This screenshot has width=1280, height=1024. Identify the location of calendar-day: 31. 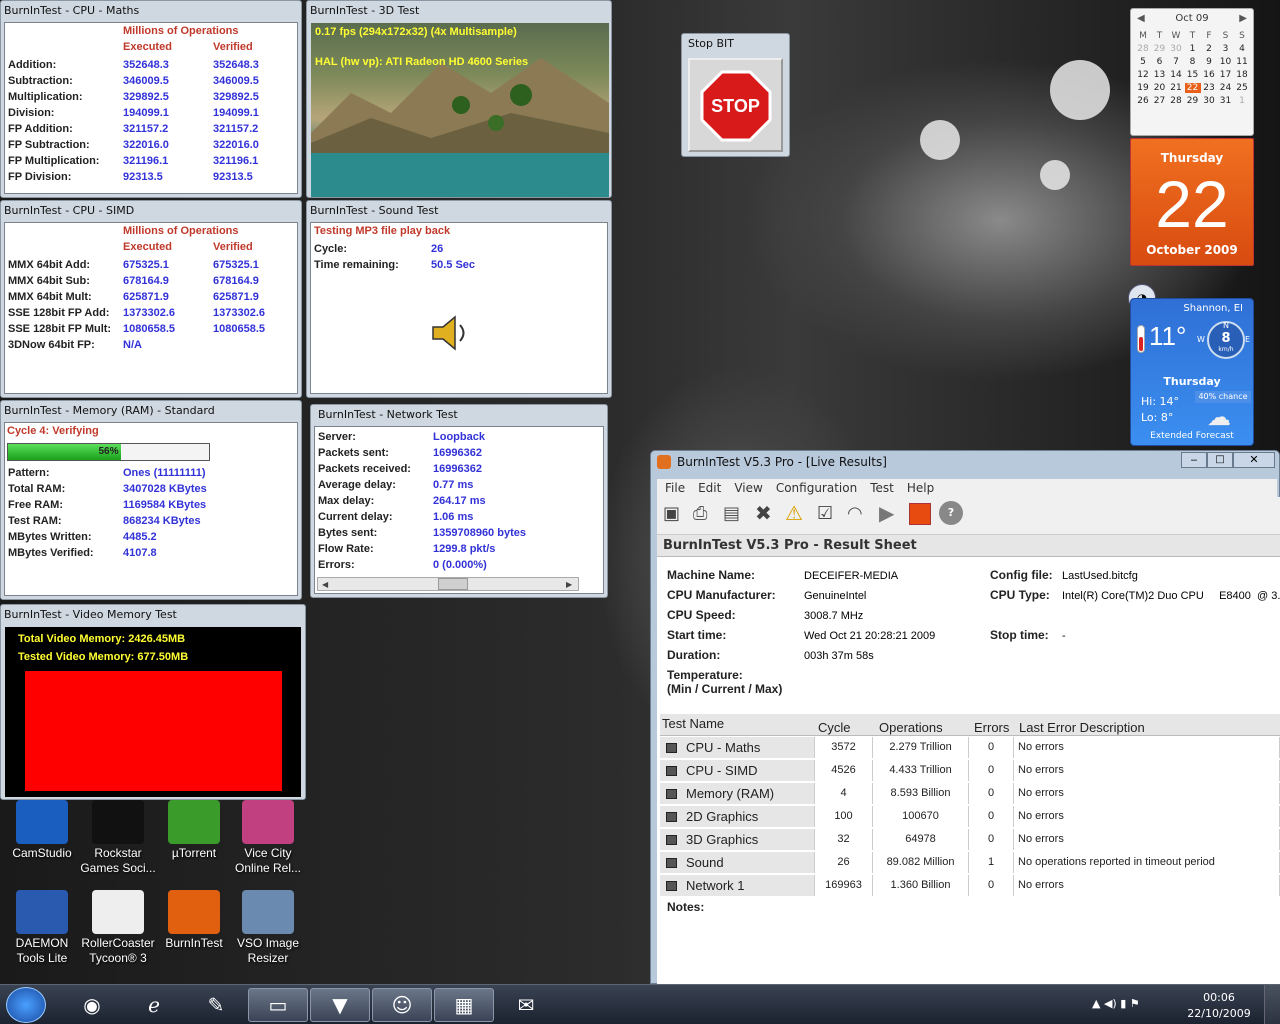
(1226, 101).